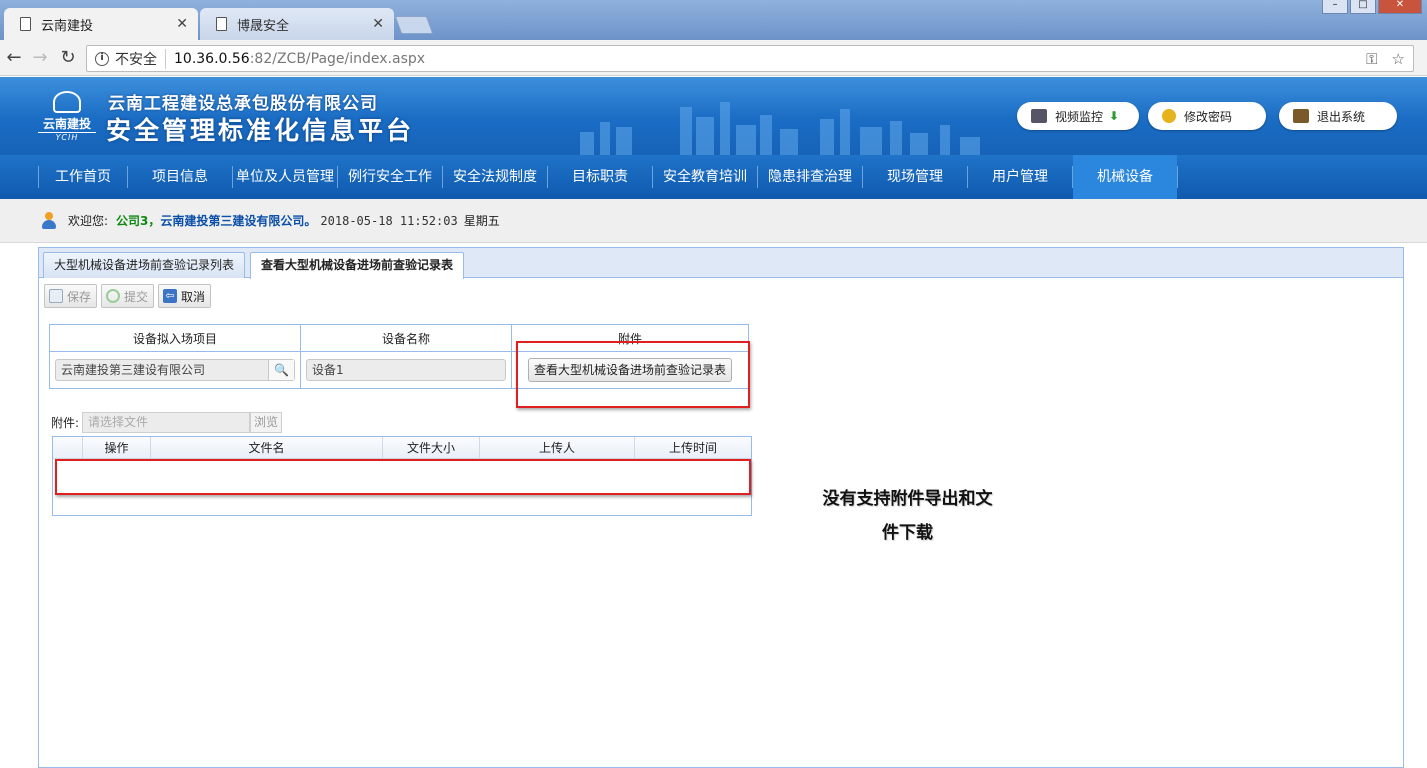 The width and height of the screenshot is (1427, 768). I want to click on cancel-button: ⇦ 取消, so click(185, 296).